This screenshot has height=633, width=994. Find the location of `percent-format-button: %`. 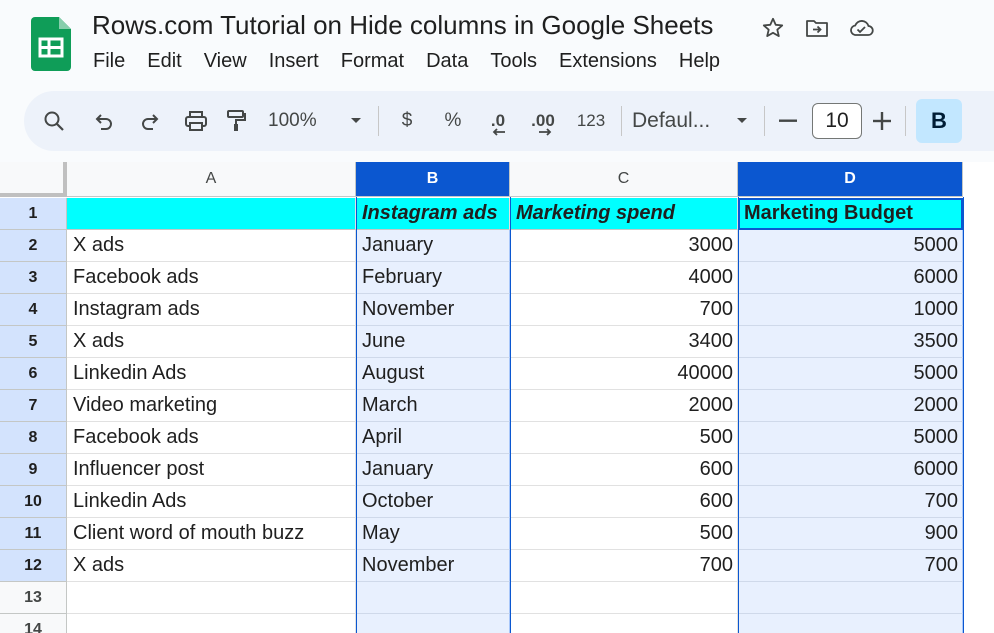

percent-format-button: % is located at coordinates (453, 121).